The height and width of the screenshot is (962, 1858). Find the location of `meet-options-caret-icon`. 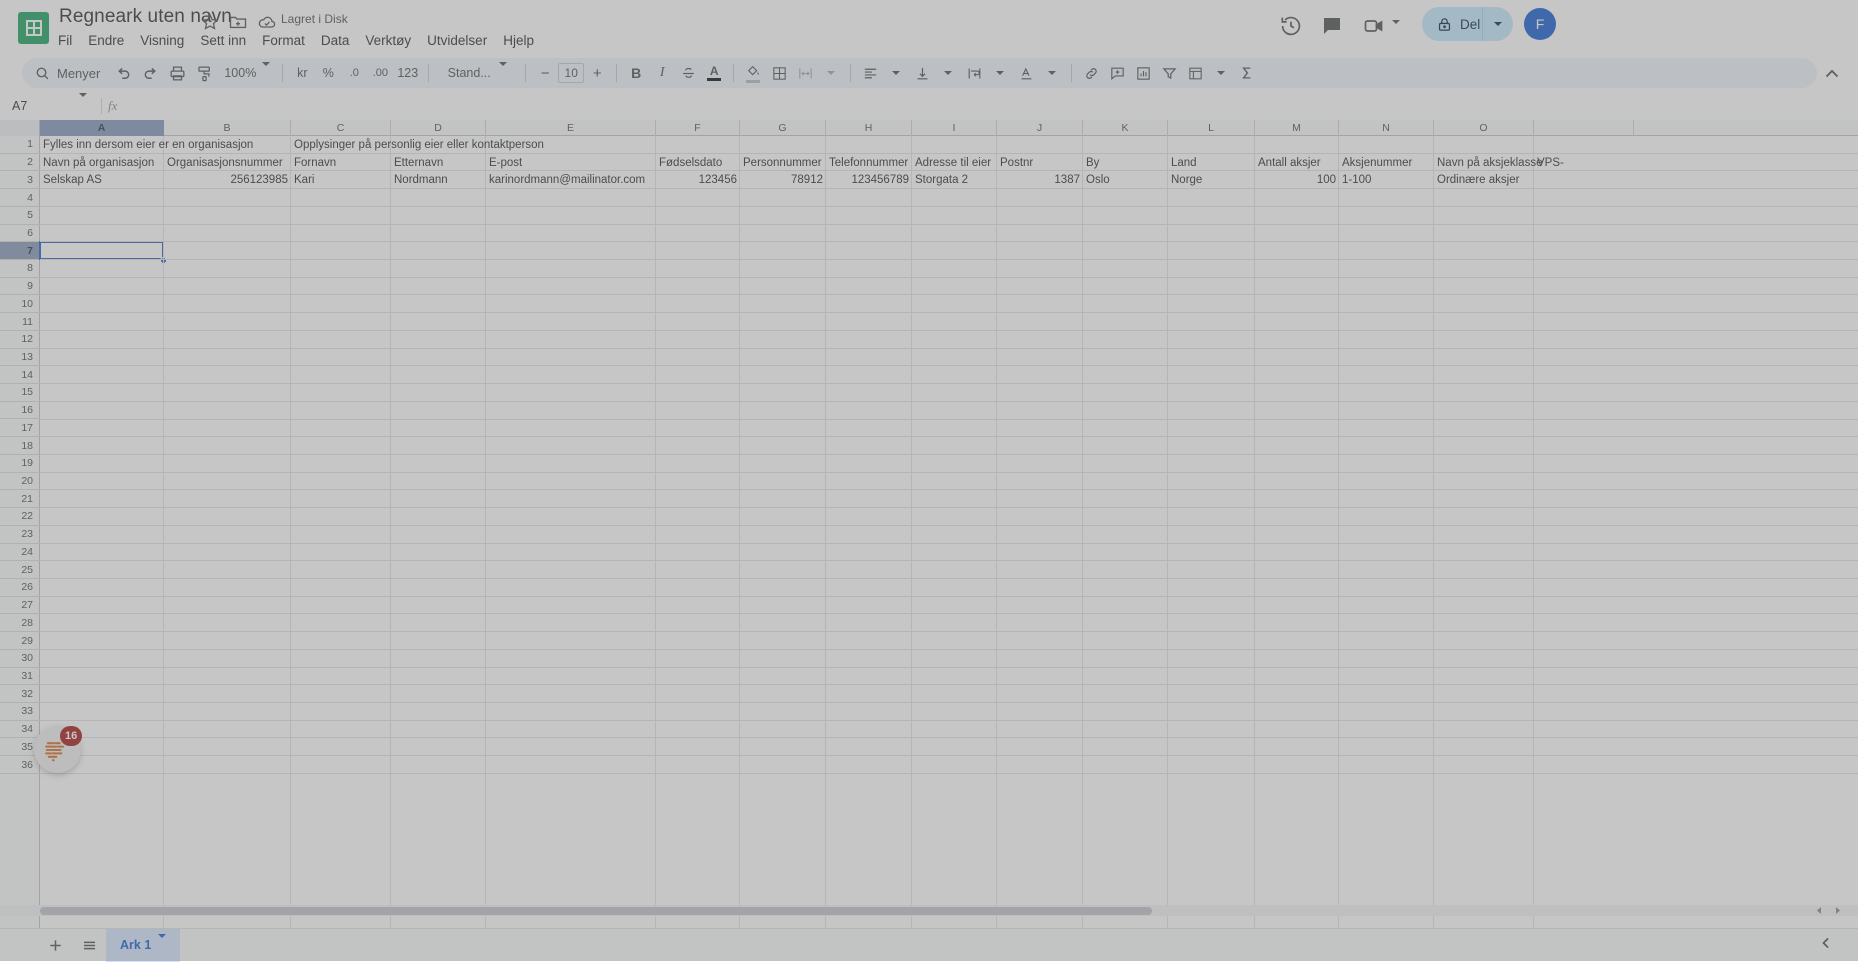

meet-options-caret-icon is located at coordinates (1396, 22).